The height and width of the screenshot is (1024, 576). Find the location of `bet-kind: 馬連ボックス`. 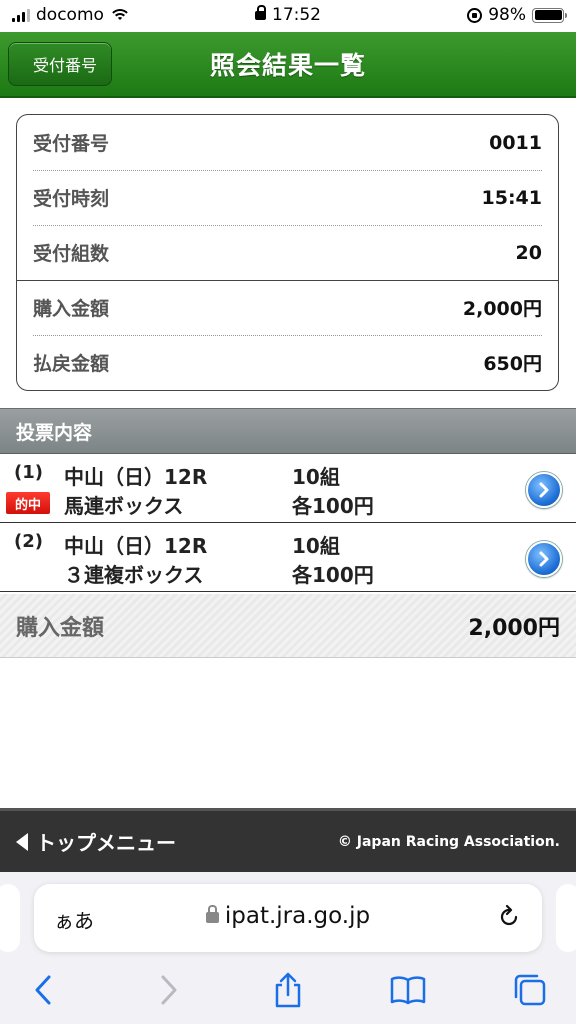

bet-kind: 馬連ボックス is located at coordinates (124, 506).